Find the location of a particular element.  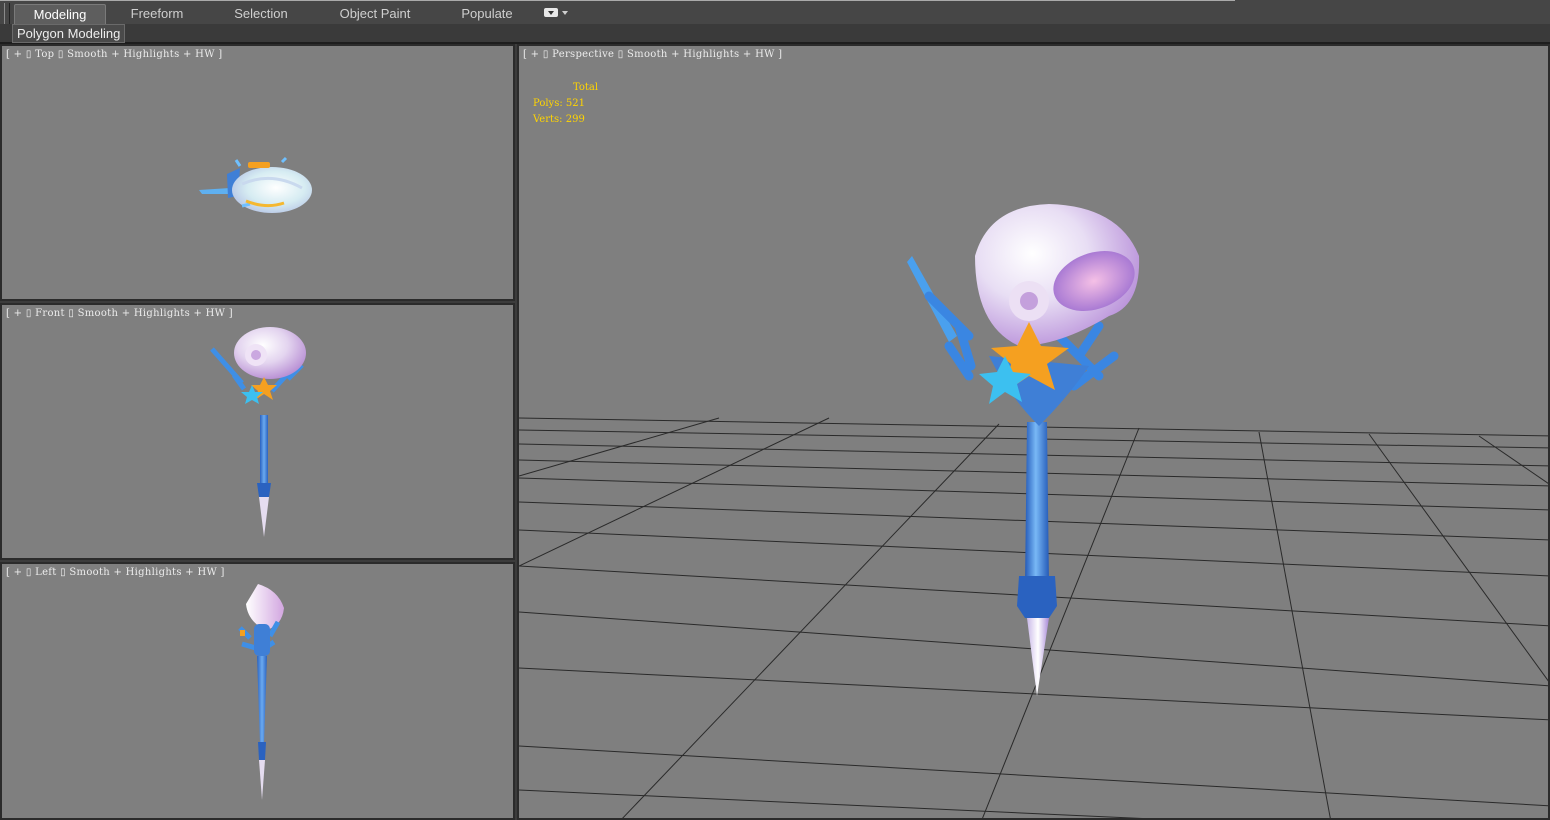

ribbon-minimize-dropdown is located at coordinates (556, 13).